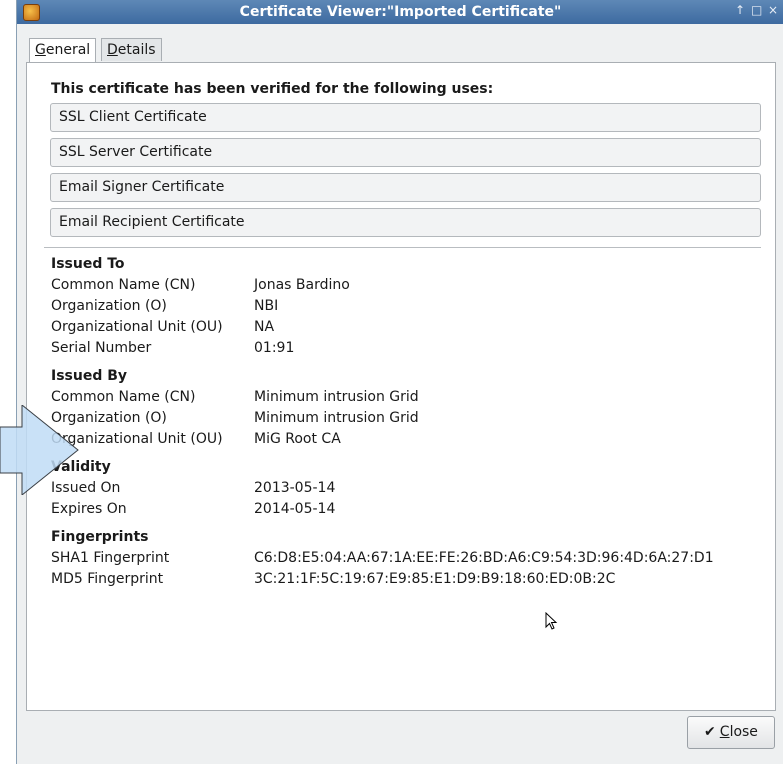  What do you see at coordinates (112, 50) in the screenshot?
I see `tab-details-mnemonic: D` at bounding box center [112, 50].